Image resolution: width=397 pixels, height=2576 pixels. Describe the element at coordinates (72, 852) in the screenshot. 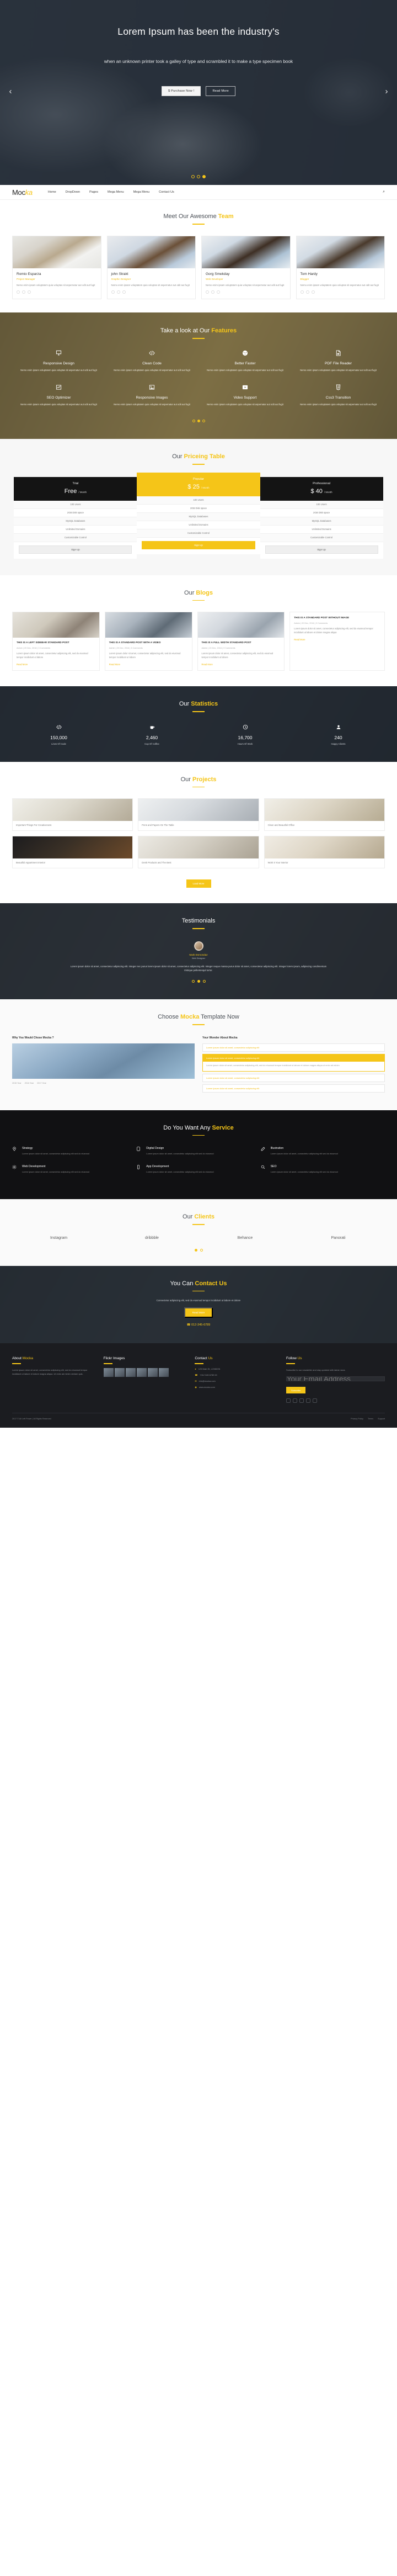

I see `project-card: Beautiful Appartment Interior` at that location.